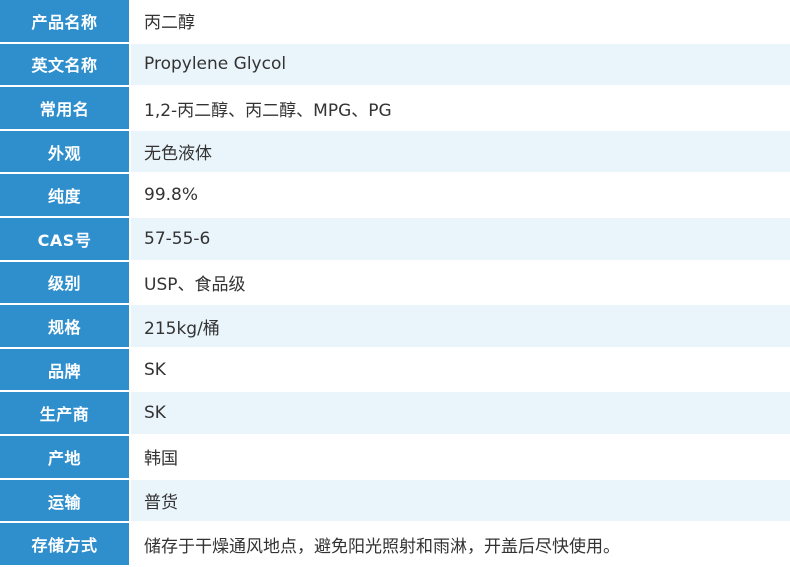  I want to click on spec-row-transport: 运输 普货, so click(395, 500).